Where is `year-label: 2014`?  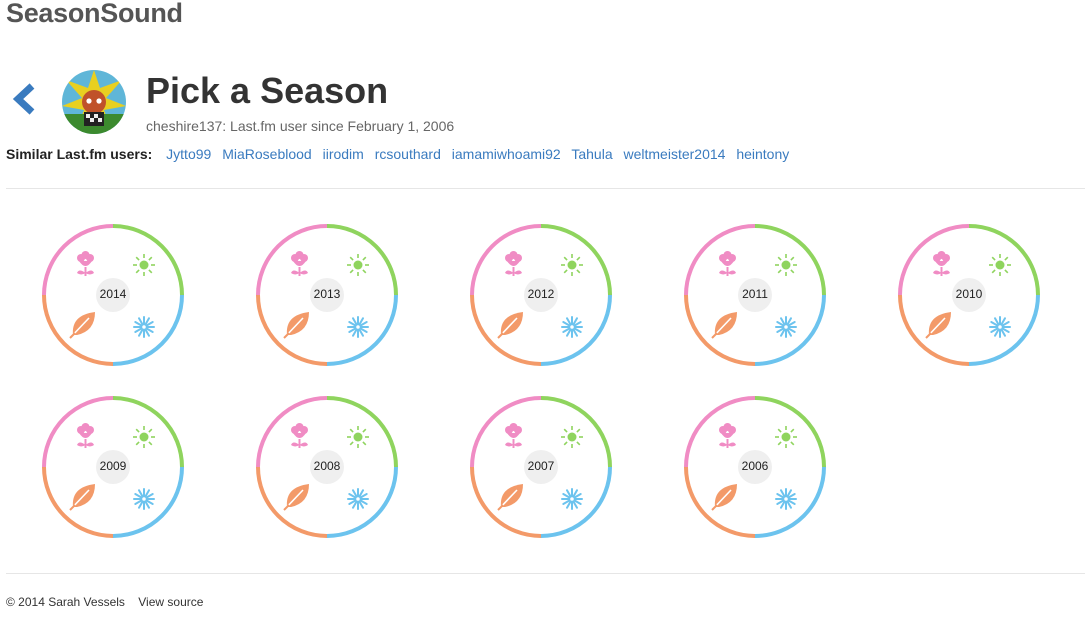 year-label: 2014 is located at coordinates (113, 294).